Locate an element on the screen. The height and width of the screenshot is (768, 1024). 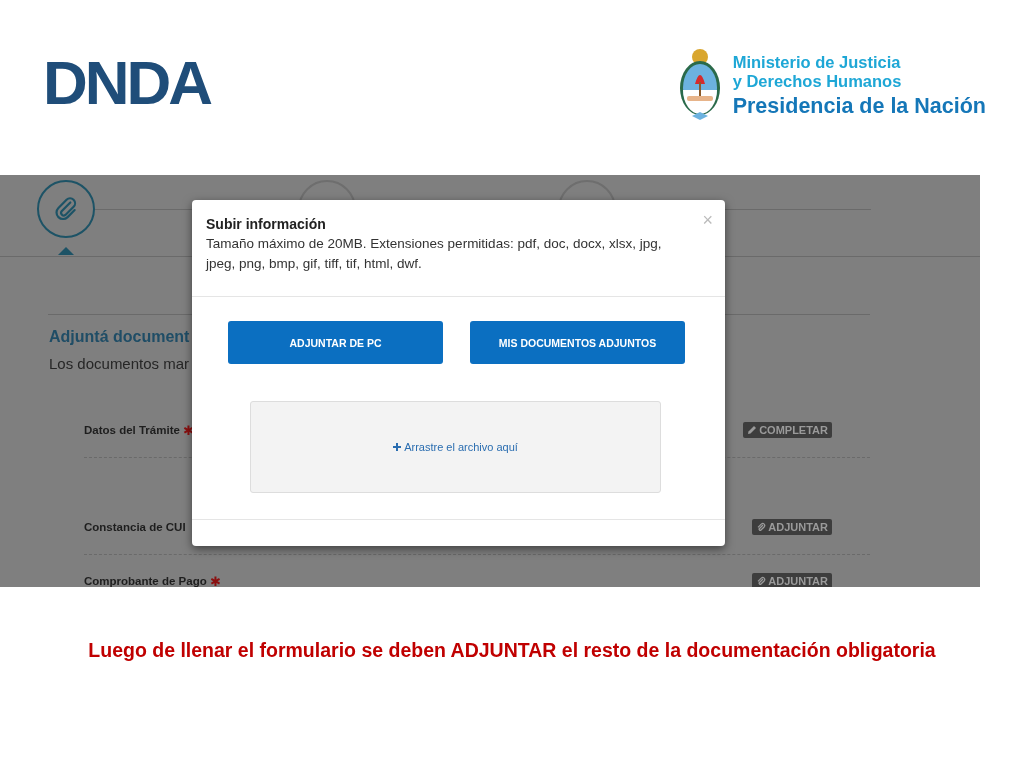
logo-text: DNDA is located at coordinates (127, 83).